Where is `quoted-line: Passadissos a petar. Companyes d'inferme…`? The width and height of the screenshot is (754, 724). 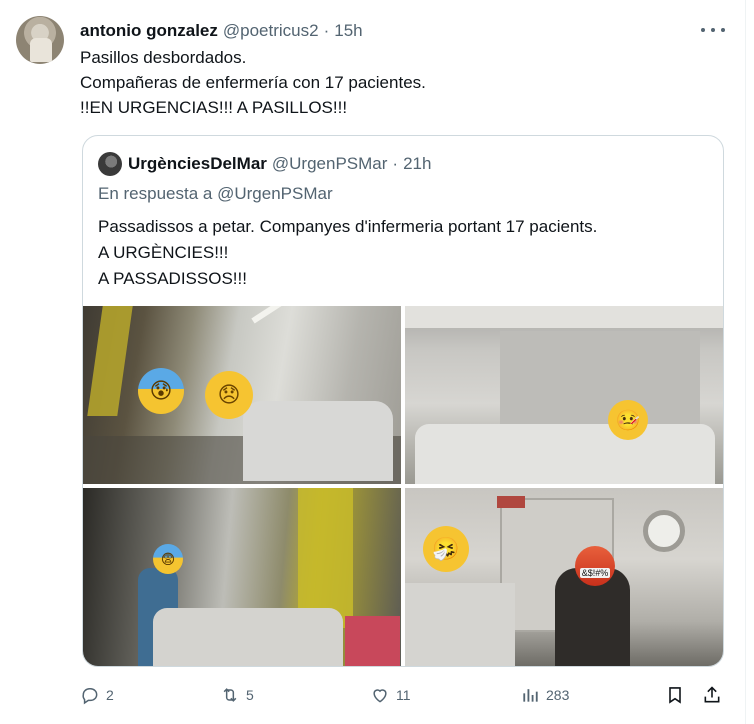 quoted-line: Passadissos a petar. Companyes d'inferme… is located at coordinates (348, 226).